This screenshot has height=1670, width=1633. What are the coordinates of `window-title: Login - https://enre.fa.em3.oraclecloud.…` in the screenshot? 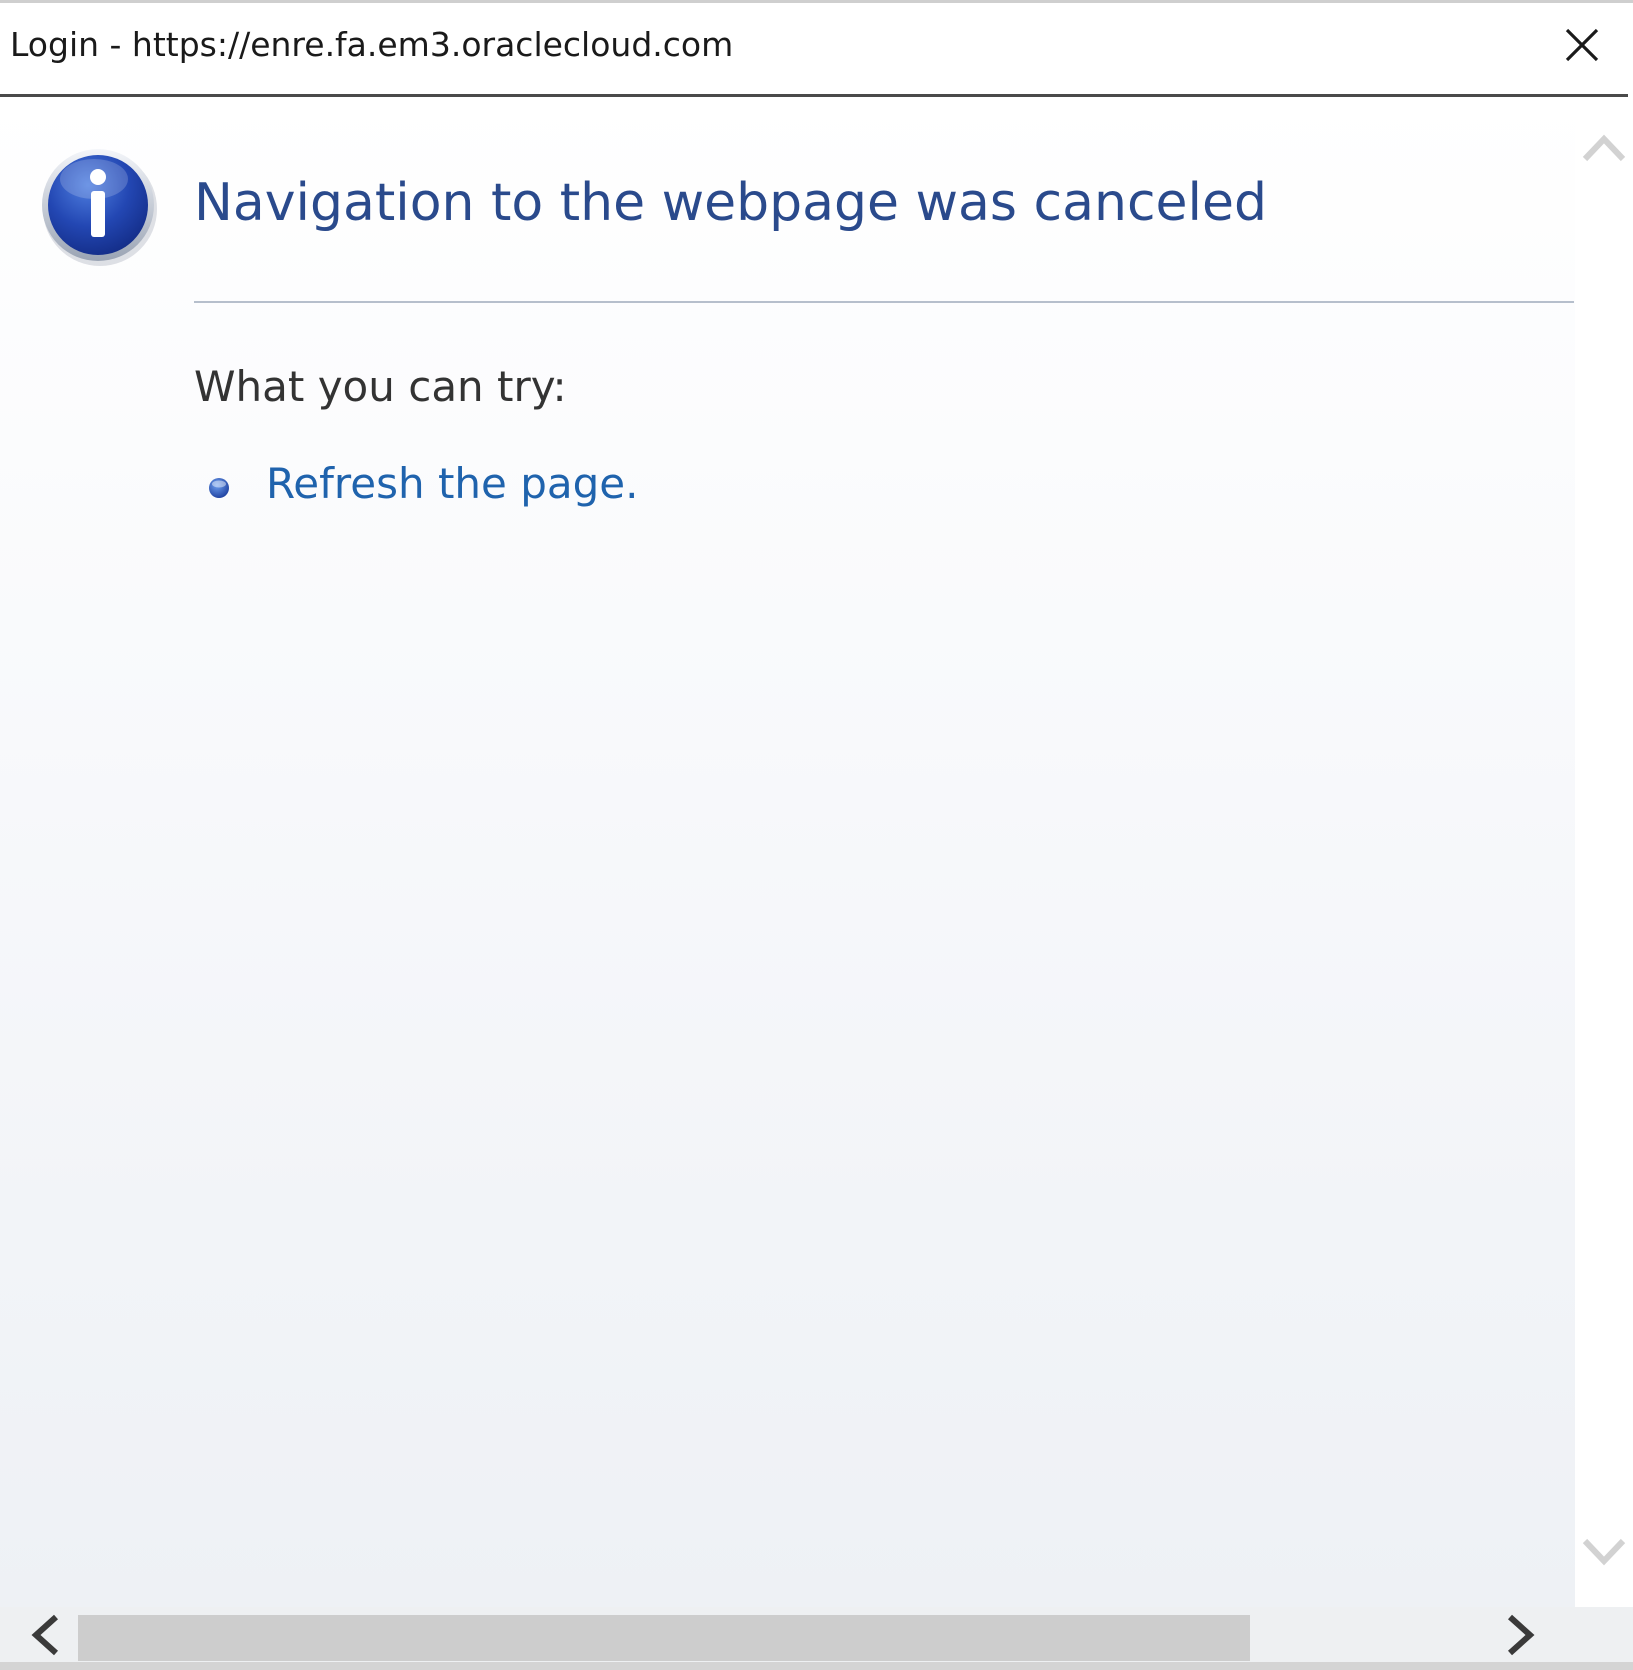 It's located at (372, 44).